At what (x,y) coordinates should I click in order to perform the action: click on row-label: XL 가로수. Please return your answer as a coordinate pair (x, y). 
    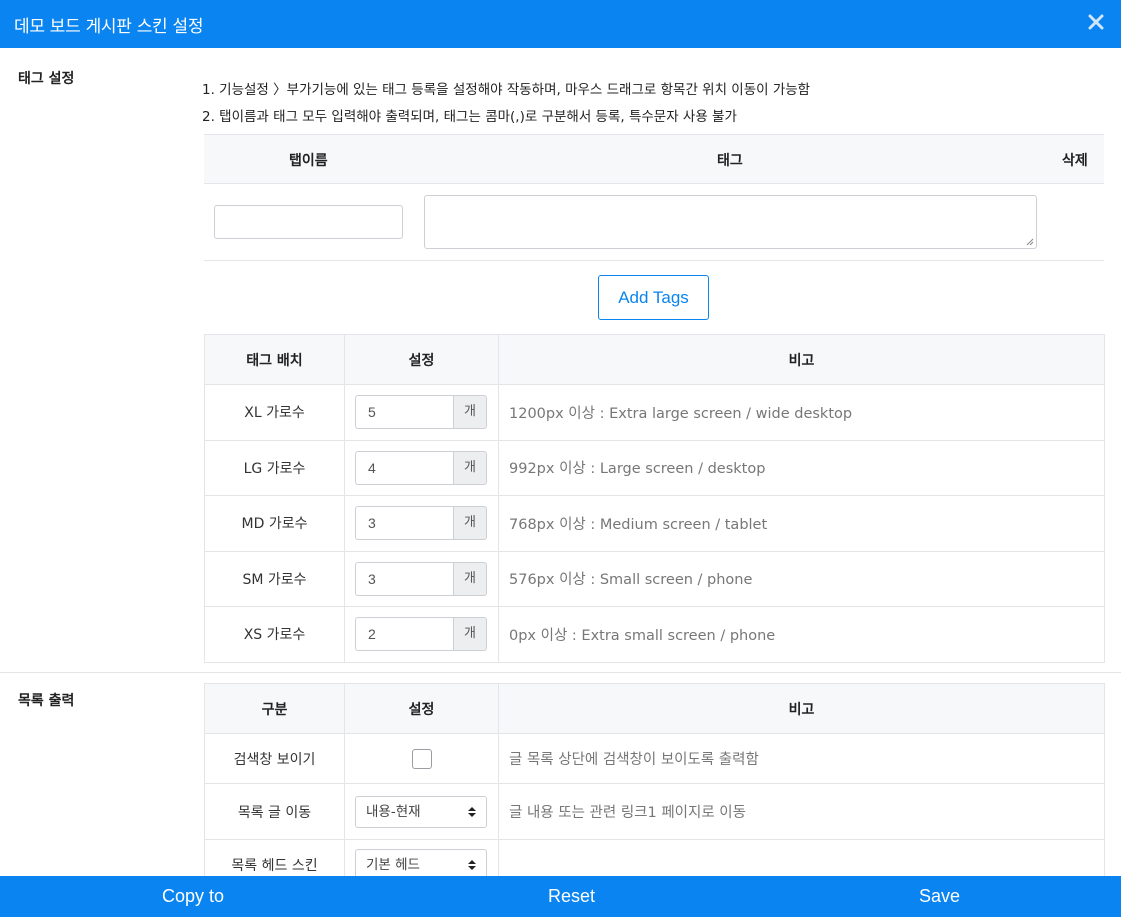
    Looking at the image, I should click on (274, 412).